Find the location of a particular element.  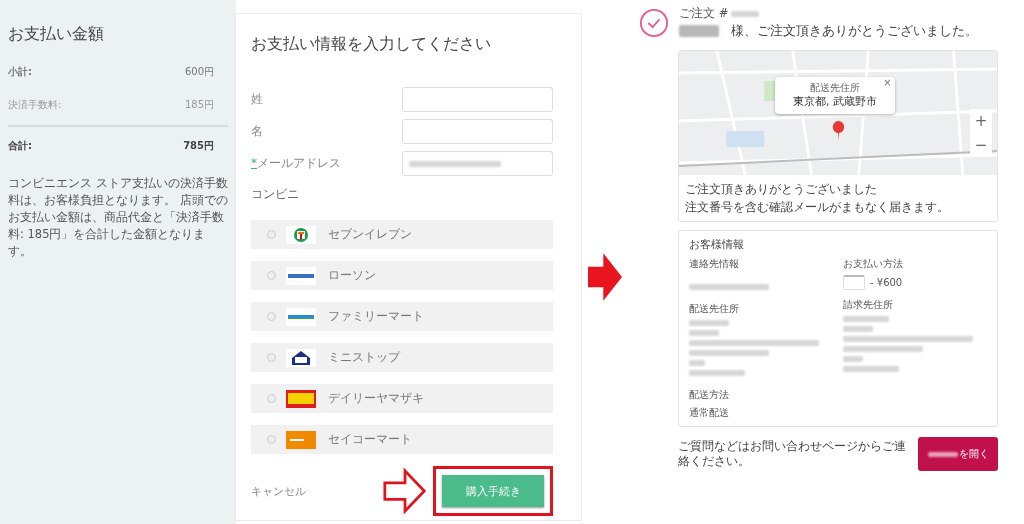

store-label: コンビニ is located at coordinates (275, 194).